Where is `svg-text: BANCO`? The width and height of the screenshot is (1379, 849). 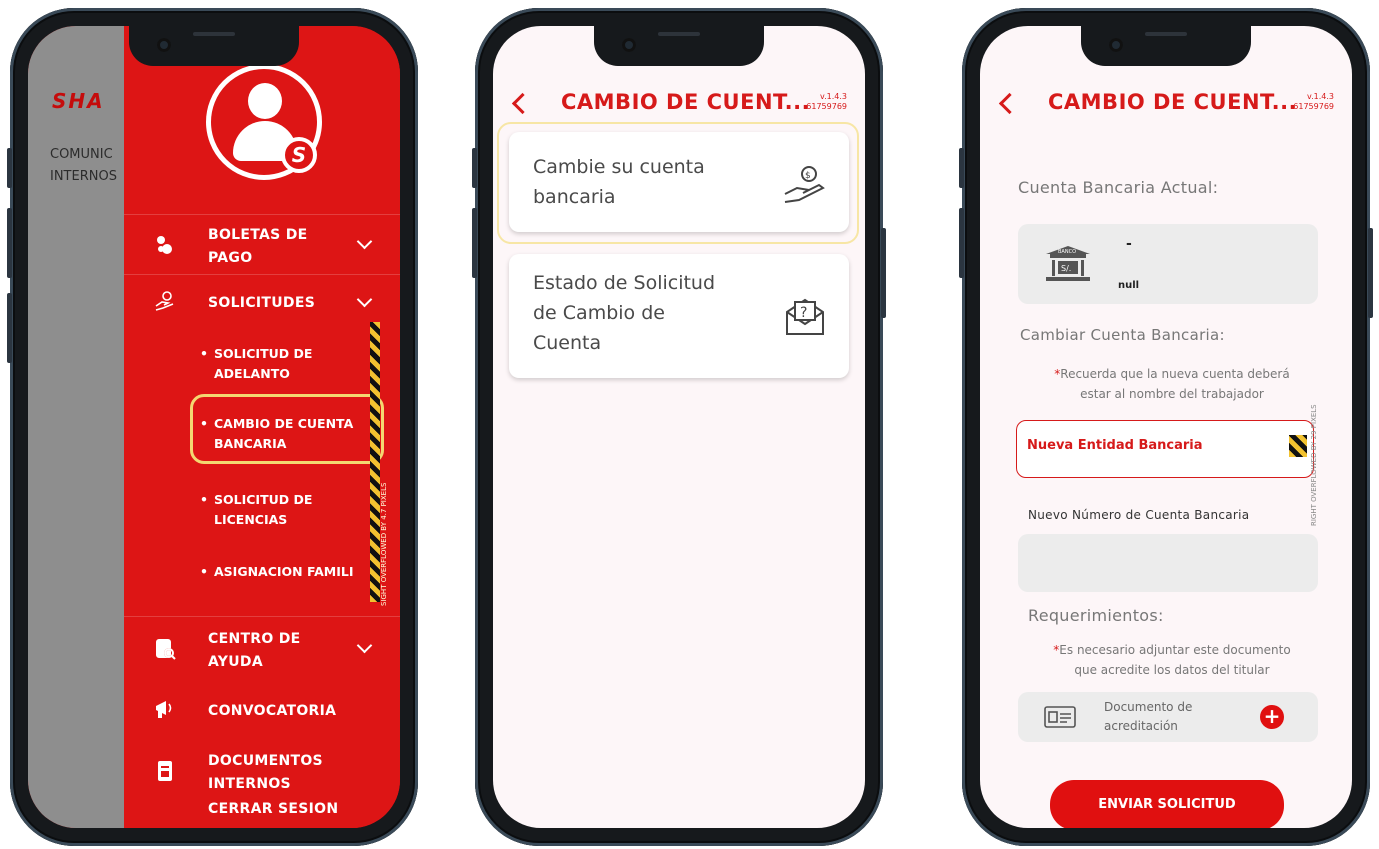 svg-text: BANCO is located at coordinates (1067, 252).